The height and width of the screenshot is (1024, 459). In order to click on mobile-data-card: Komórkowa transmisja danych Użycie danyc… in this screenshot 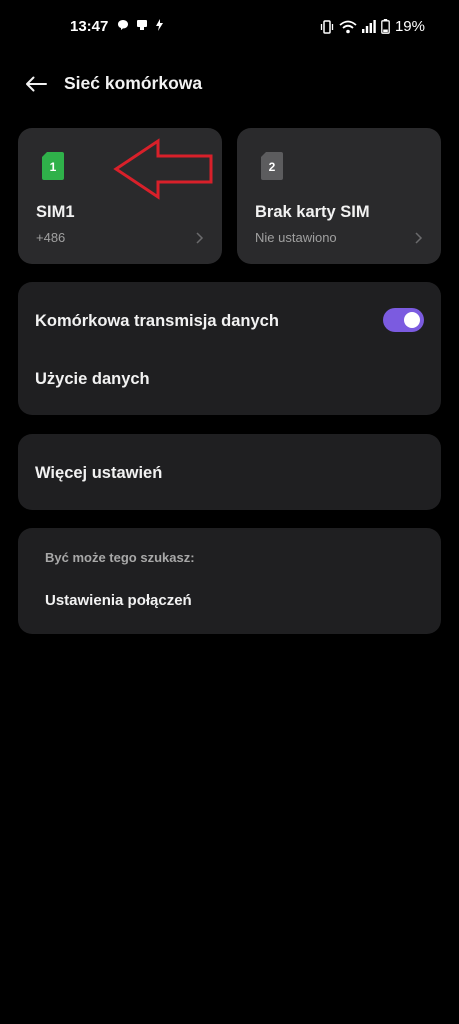, I will do `click(229, 348)`.